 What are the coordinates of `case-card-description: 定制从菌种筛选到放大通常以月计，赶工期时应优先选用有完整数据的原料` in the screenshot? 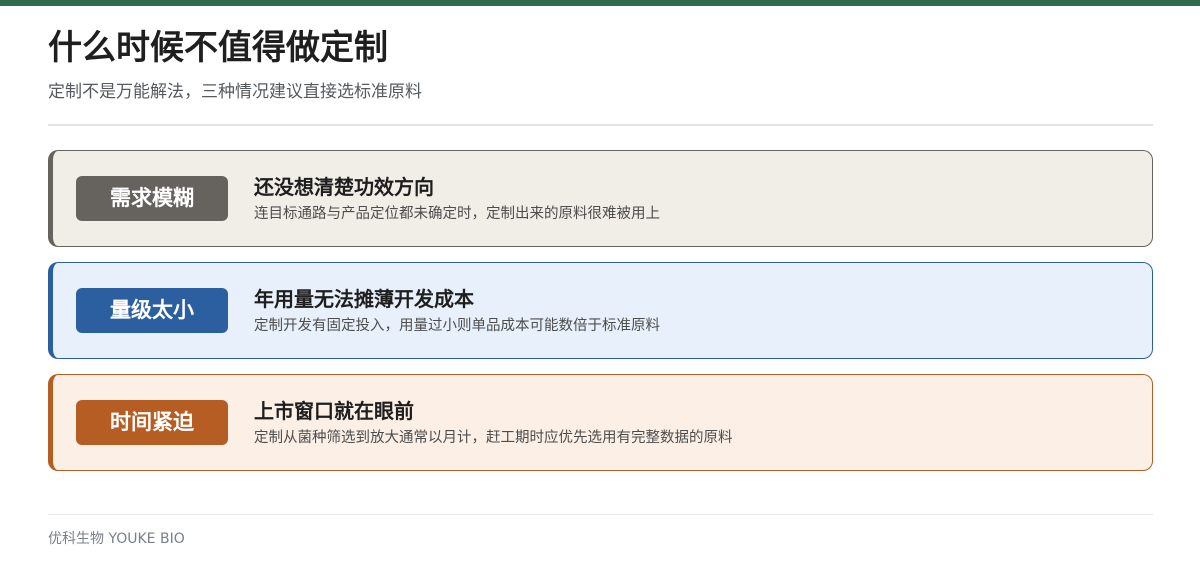 It's located at (493, 438).